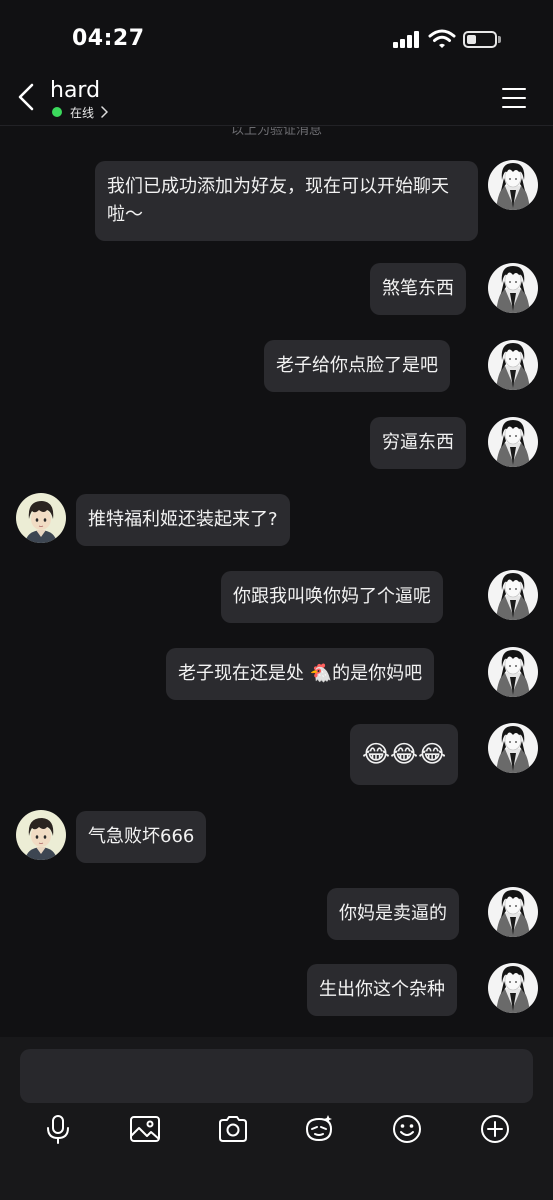 The height and width of the screenshot is (1200, 553). I want to click on online-status: 在线, so click(80, 112).